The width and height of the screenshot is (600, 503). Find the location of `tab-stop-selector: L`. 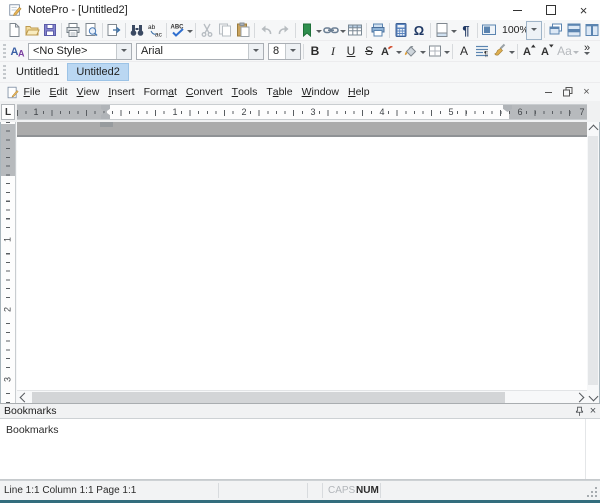

tab-stop-selector: L is located at coordinates (8, 112).